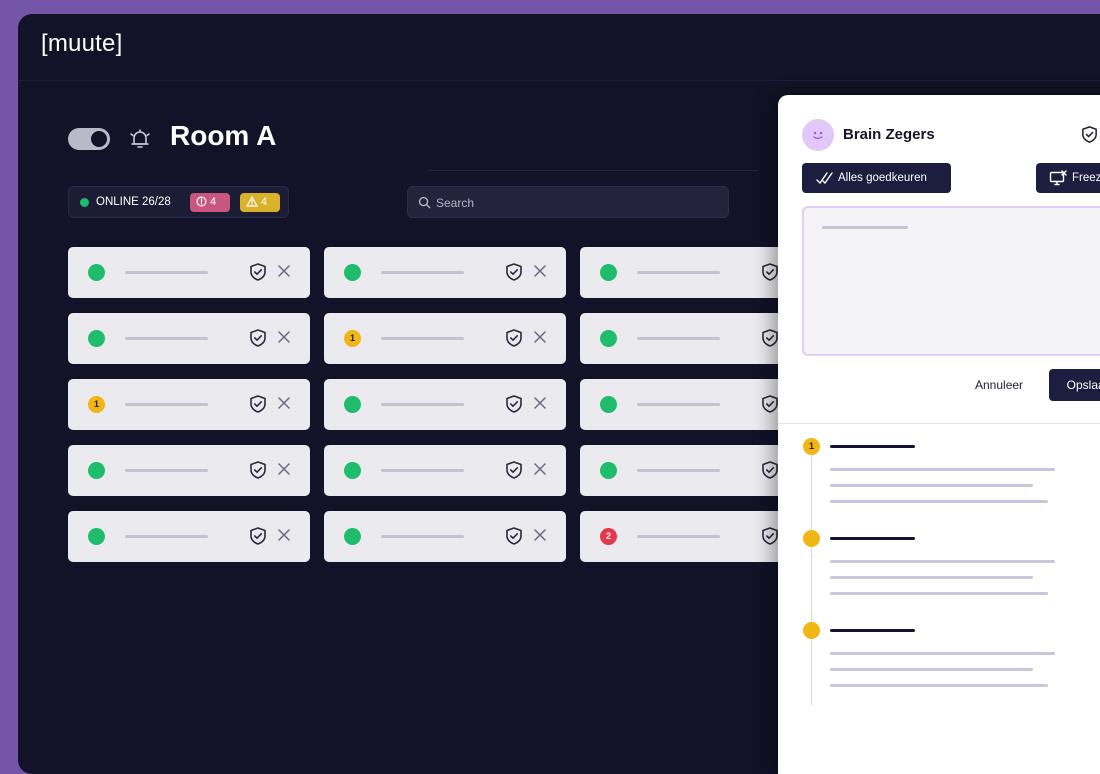 The width and height of the screenshot is (1100, 774). Describe the element at coordinates (1058, 178) in the screenshot. I see `freeze-screen-icon` at that location.